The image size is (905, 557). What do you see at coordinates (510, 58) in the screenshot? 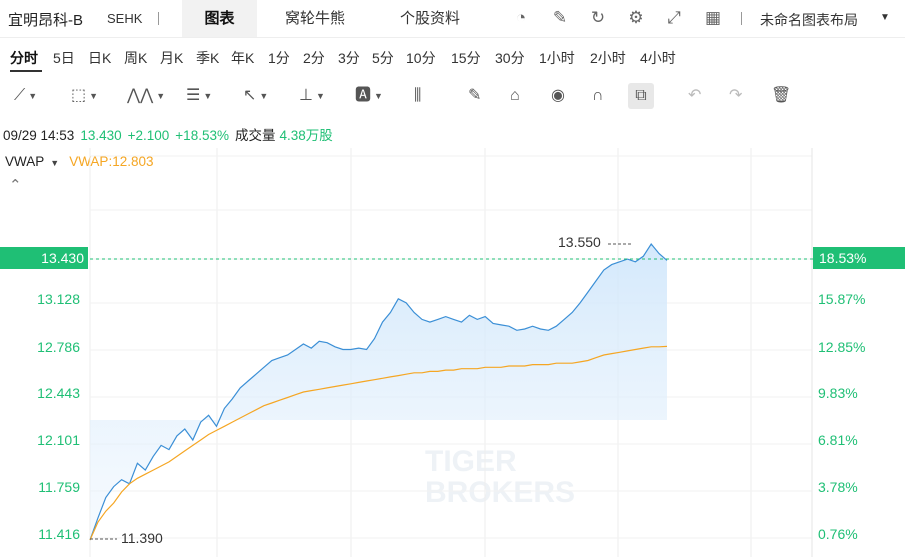
I see `period-30min: 30分` at bounding box center [510, 58].